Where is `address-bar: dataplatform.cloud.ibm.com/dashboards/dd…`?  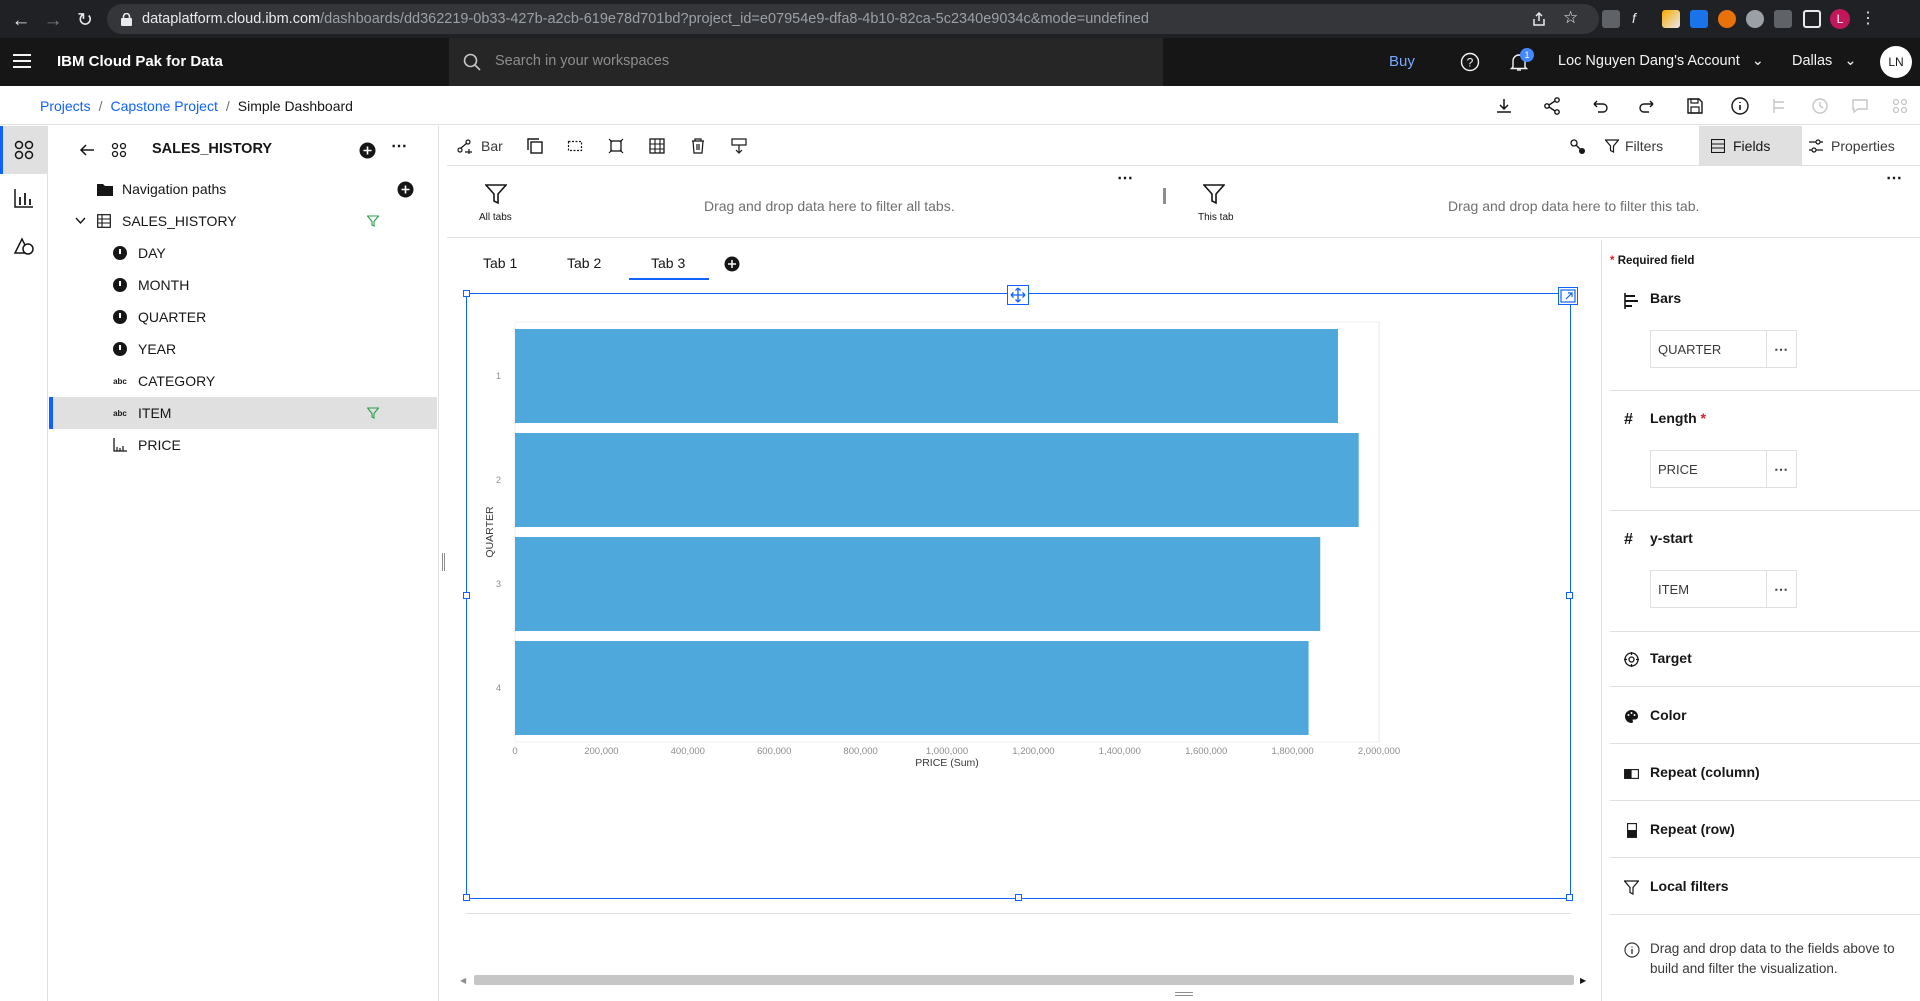
address-bar: dataplatform.cloud.ibm.com/dashboards/dd… is located at coordinates (853, 19).